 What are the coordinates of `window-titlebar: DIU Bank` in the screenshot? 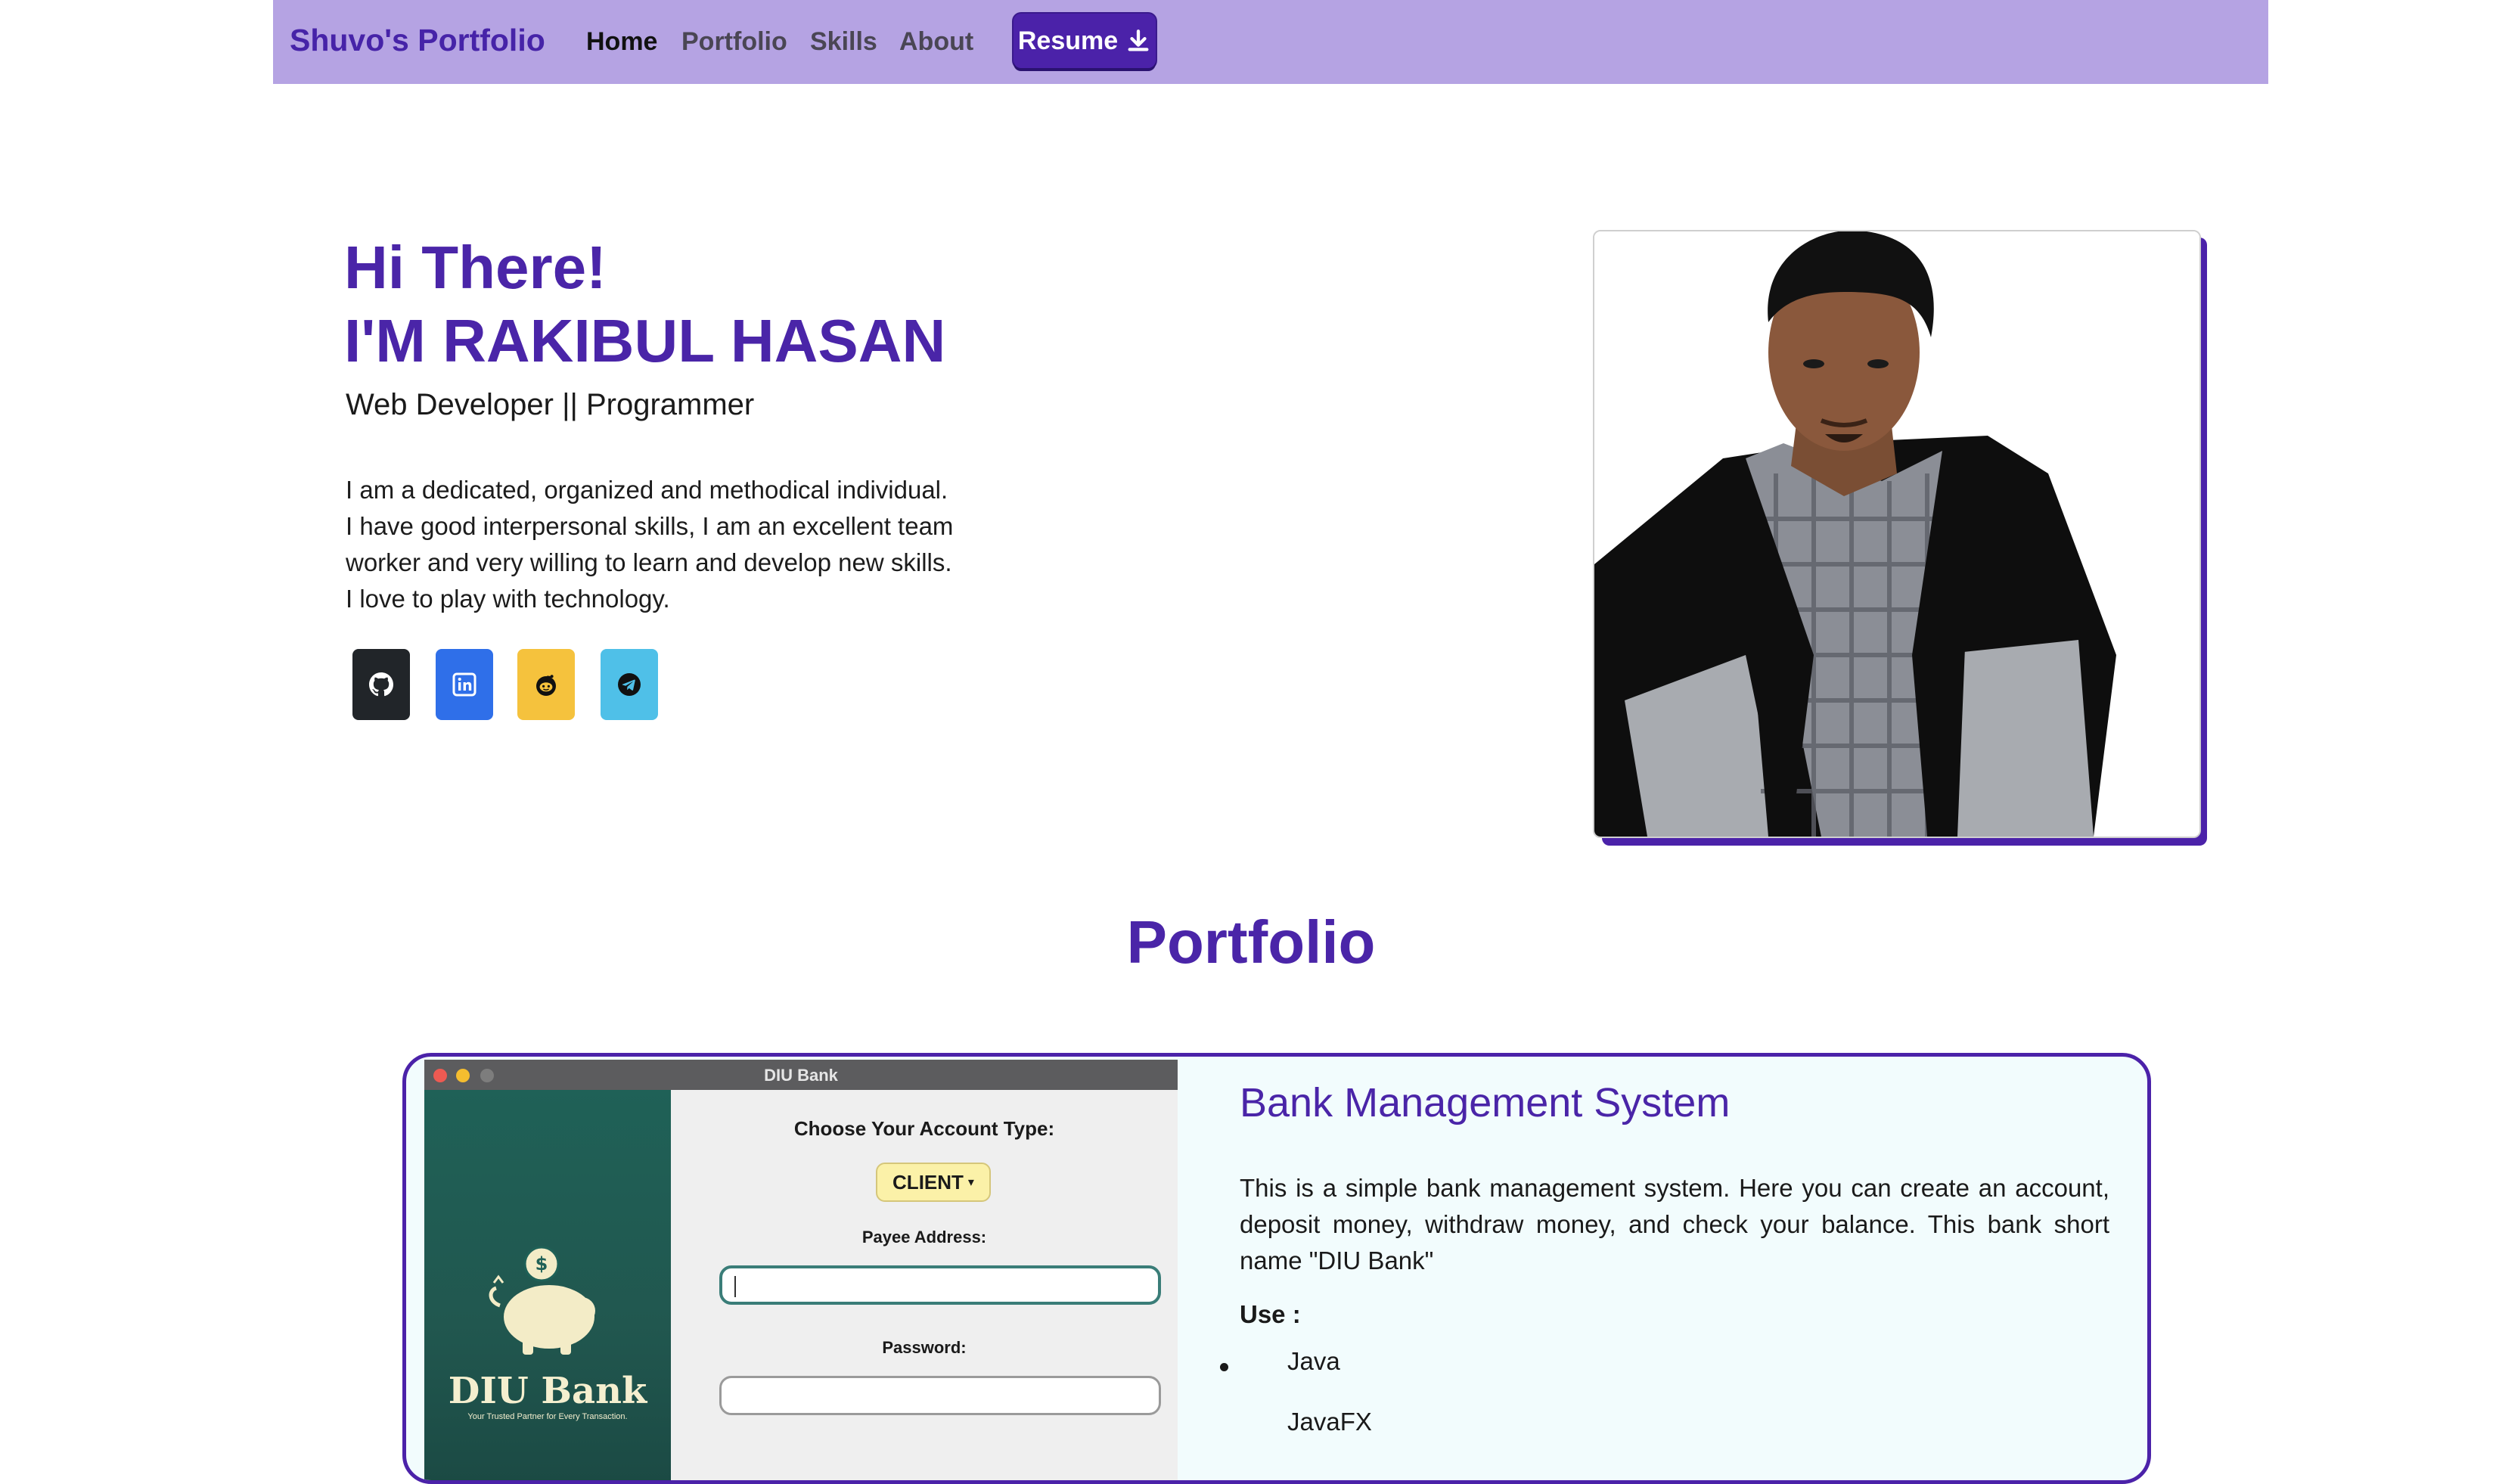 It's located at (801, 1075).